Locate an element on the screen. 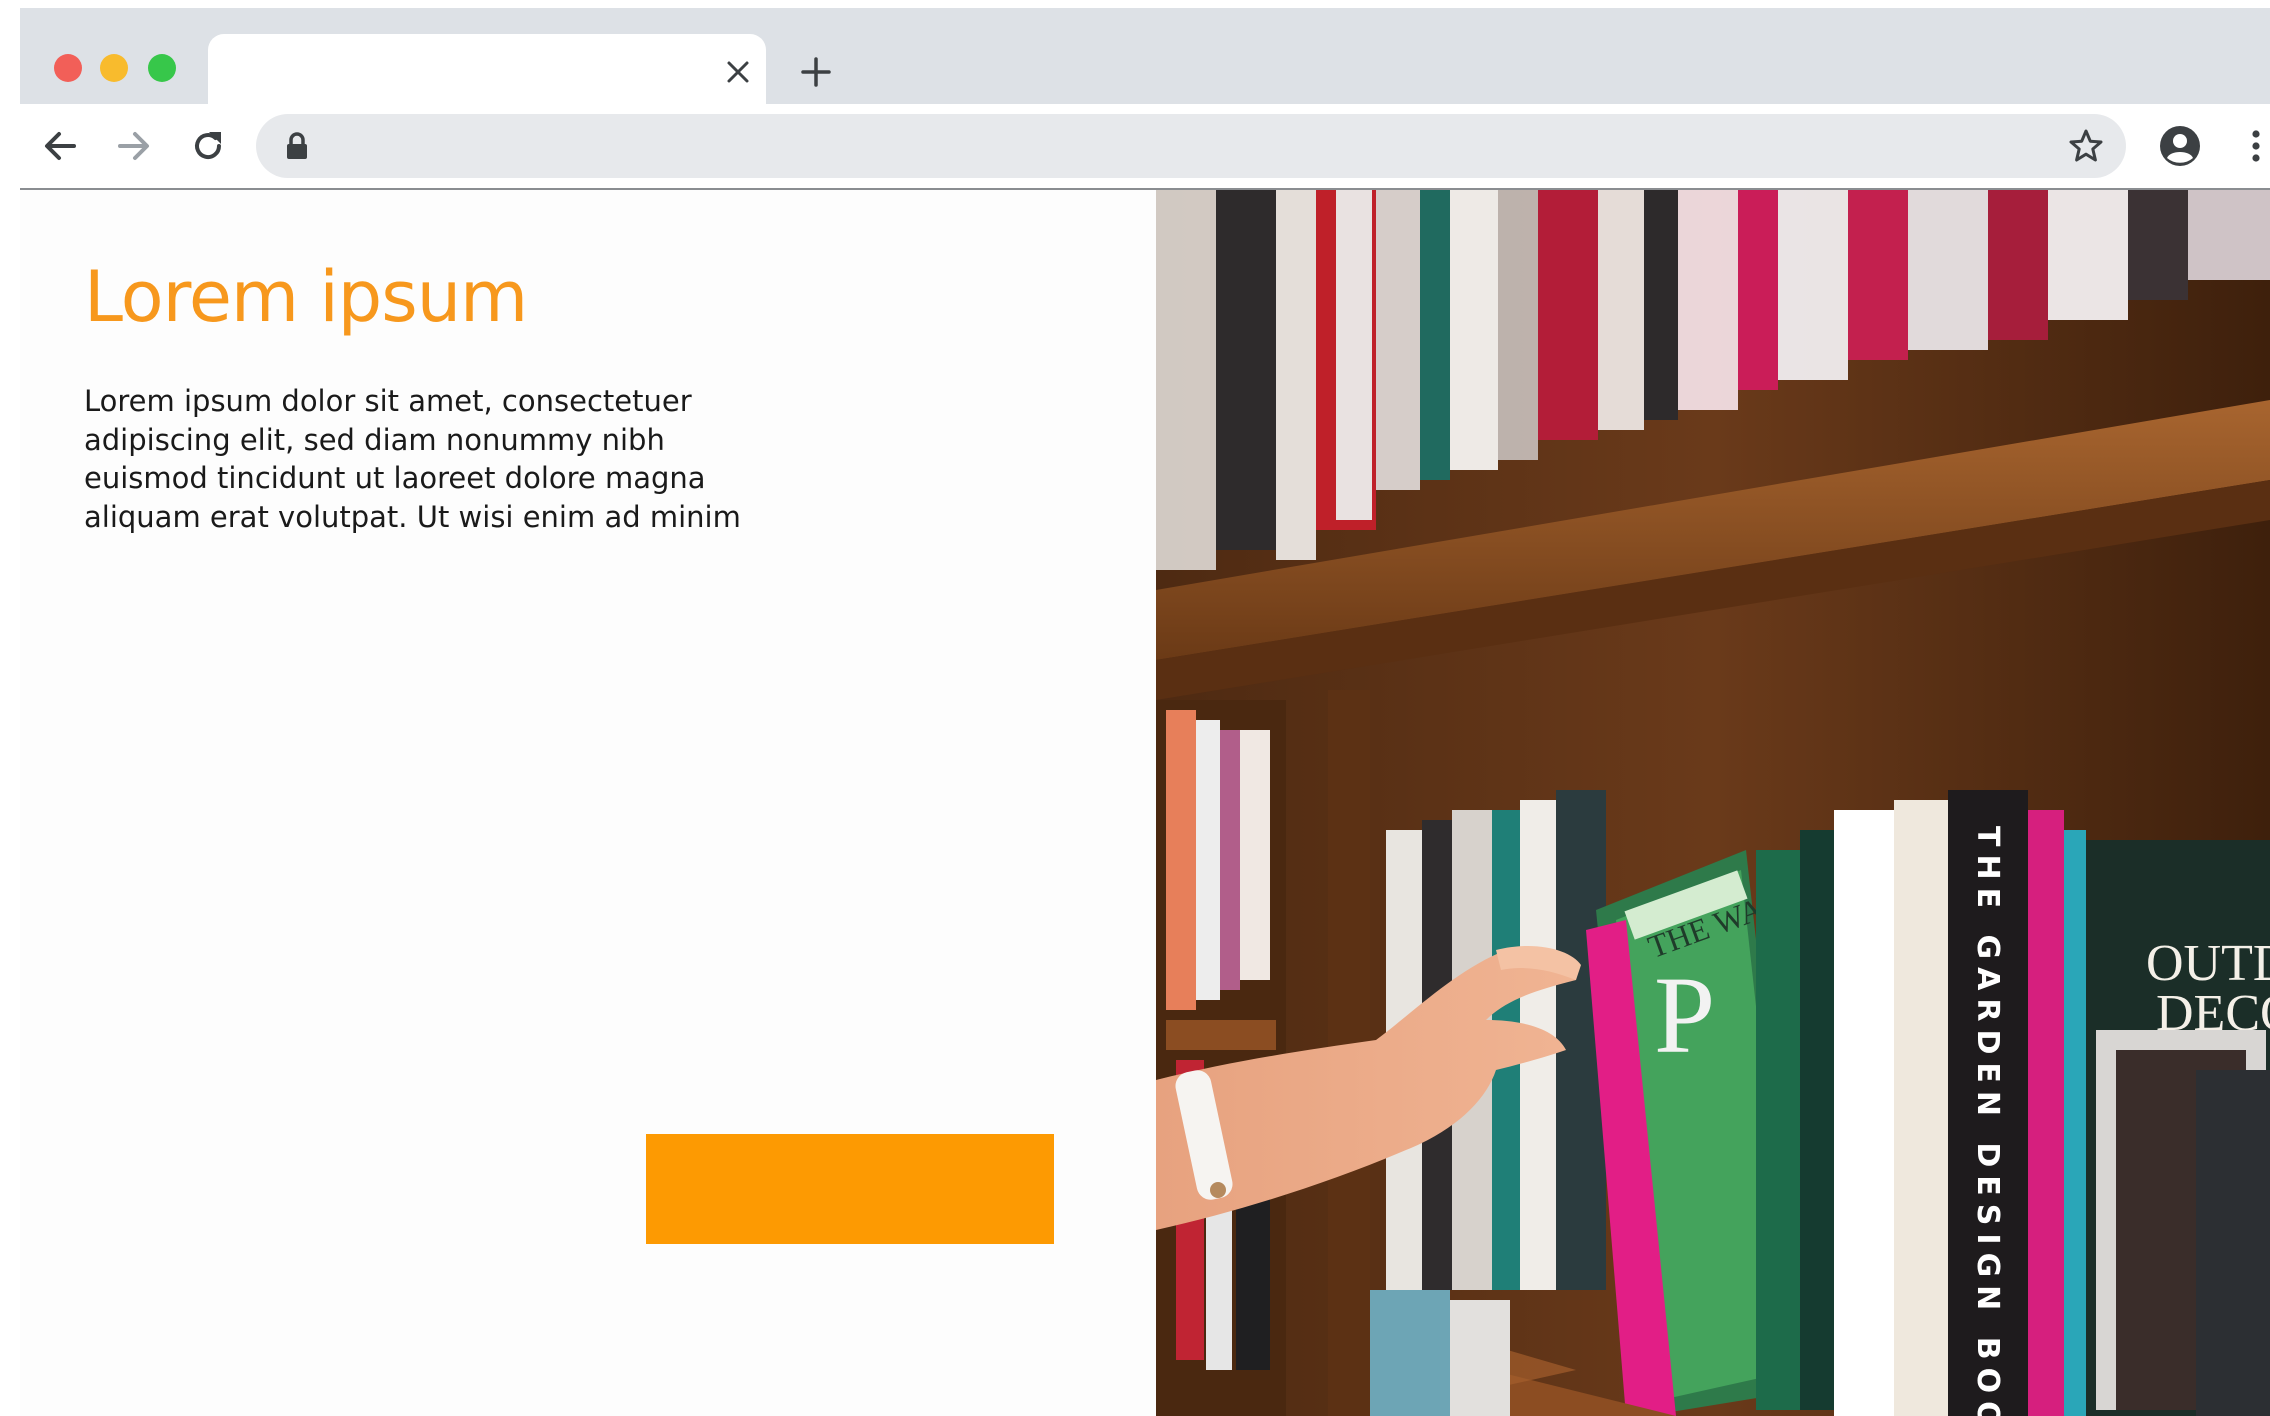 Image resolution: width=2270 pixels, height=1416 pixels. book-spine-text: THE GARDEN DESIGN BOOK is located at coordinates (1987, 1121).